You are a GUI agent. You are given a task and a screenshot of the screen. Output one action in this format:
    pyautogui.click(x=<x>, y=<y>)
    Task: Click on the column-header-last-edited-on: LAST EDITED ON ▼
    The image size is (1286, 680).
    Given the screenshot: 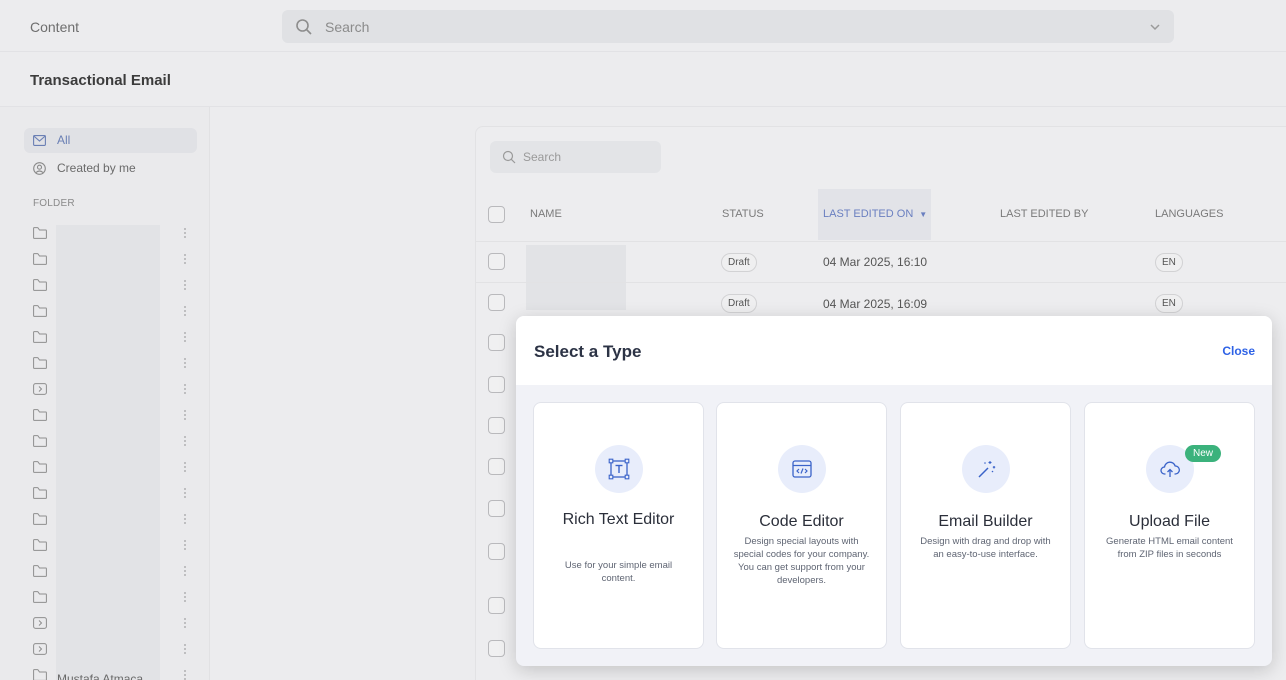 What is the action you would take?
    pyautogui.click(x=875, y=214)
    